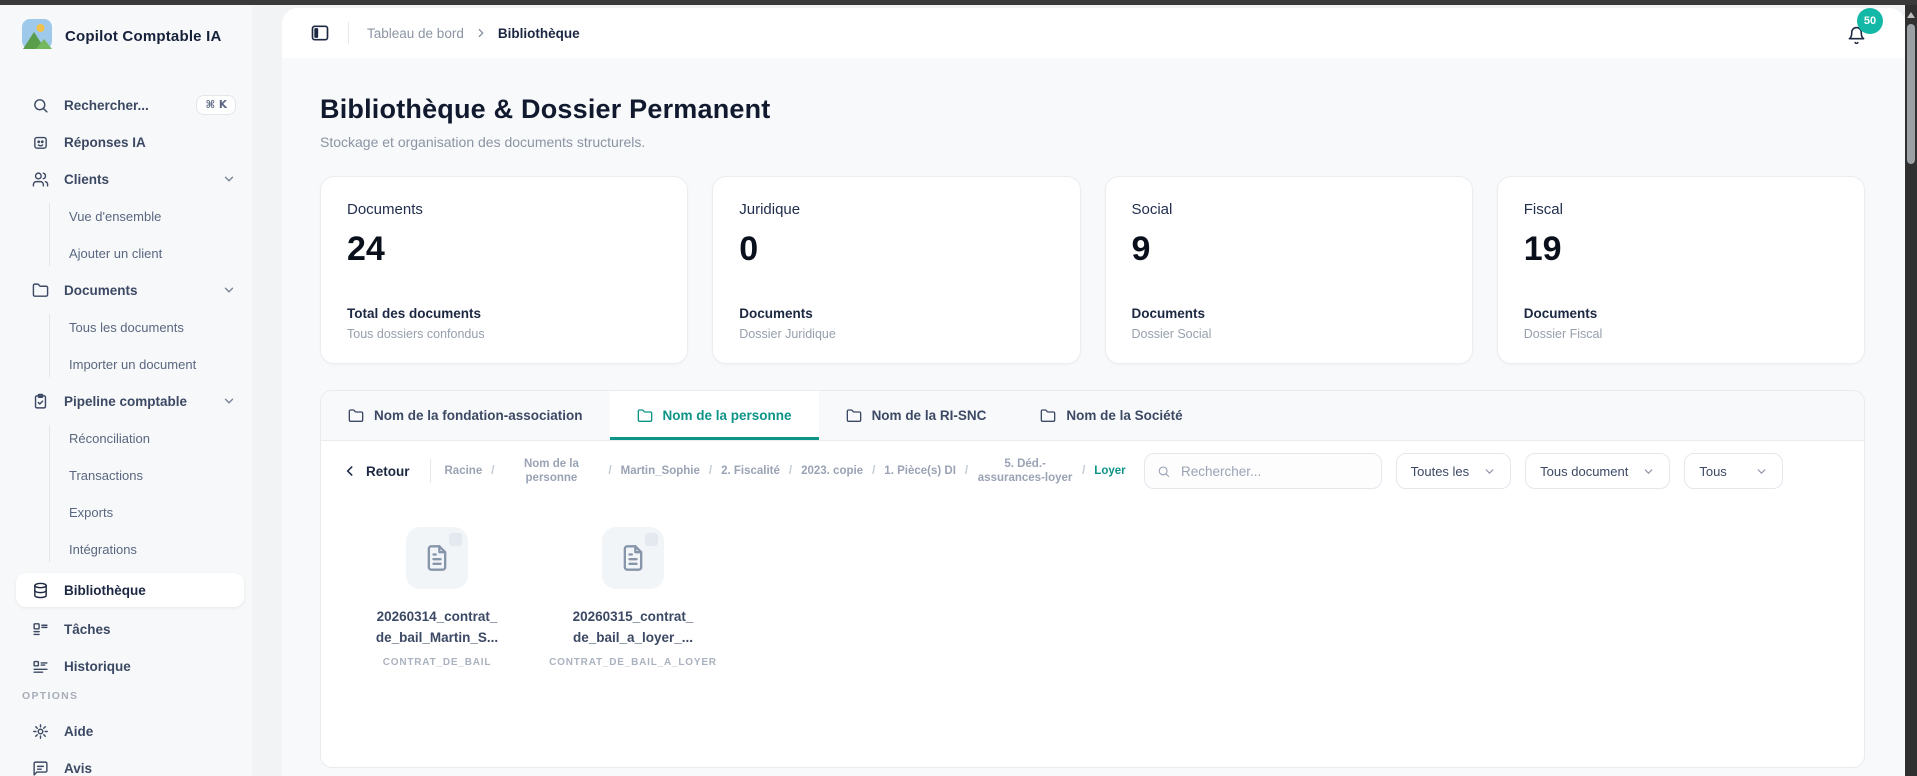 The height and width of the screenshot is (776, 1917). What do you see at coordinates (1864, 29) in the screenshot?
I see `notifications-button: 50` at bounding box center [1864, 29].